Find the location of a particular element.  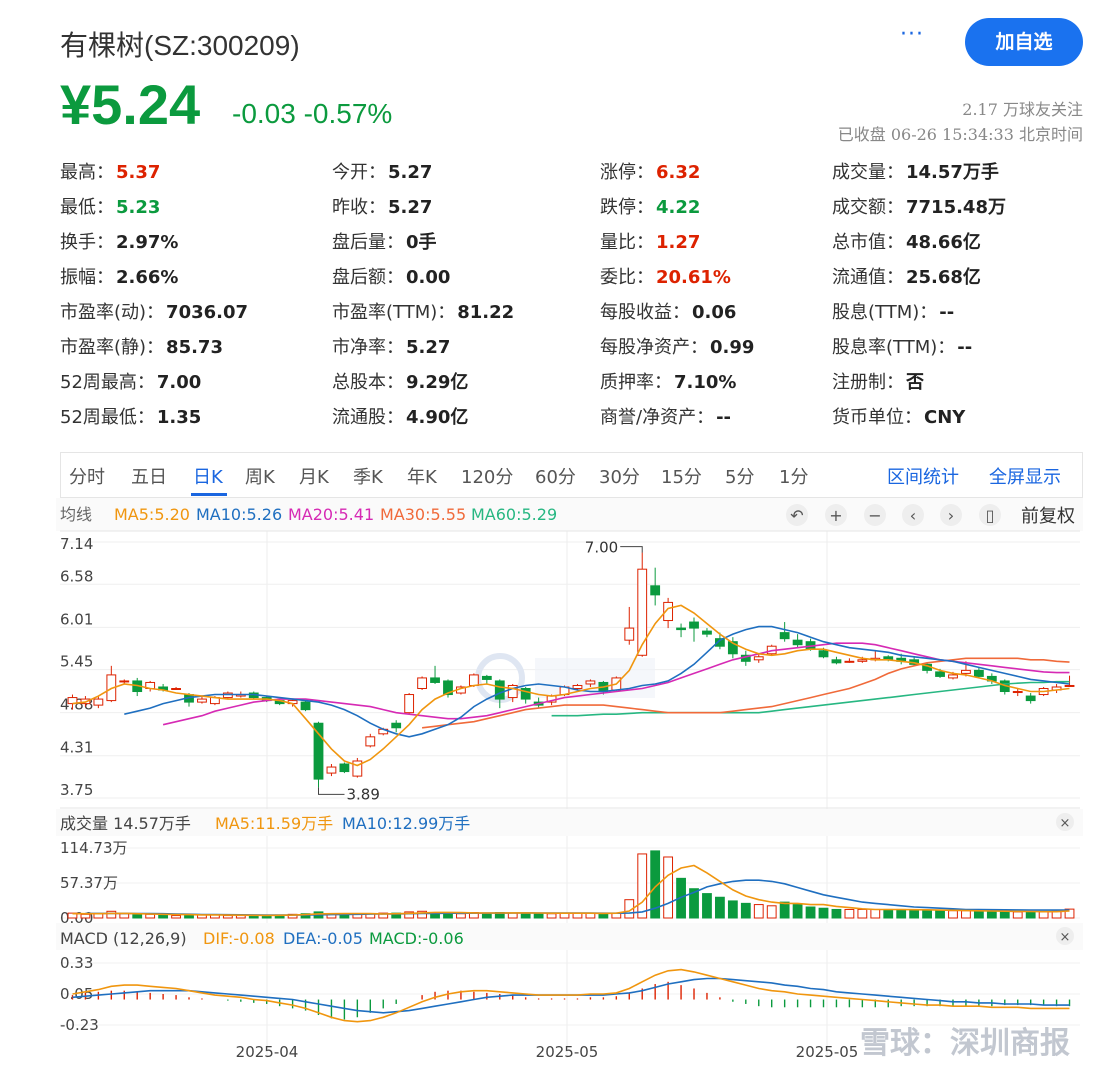

range-stats-link: 区间统计 is located at coordinates (923, 476).